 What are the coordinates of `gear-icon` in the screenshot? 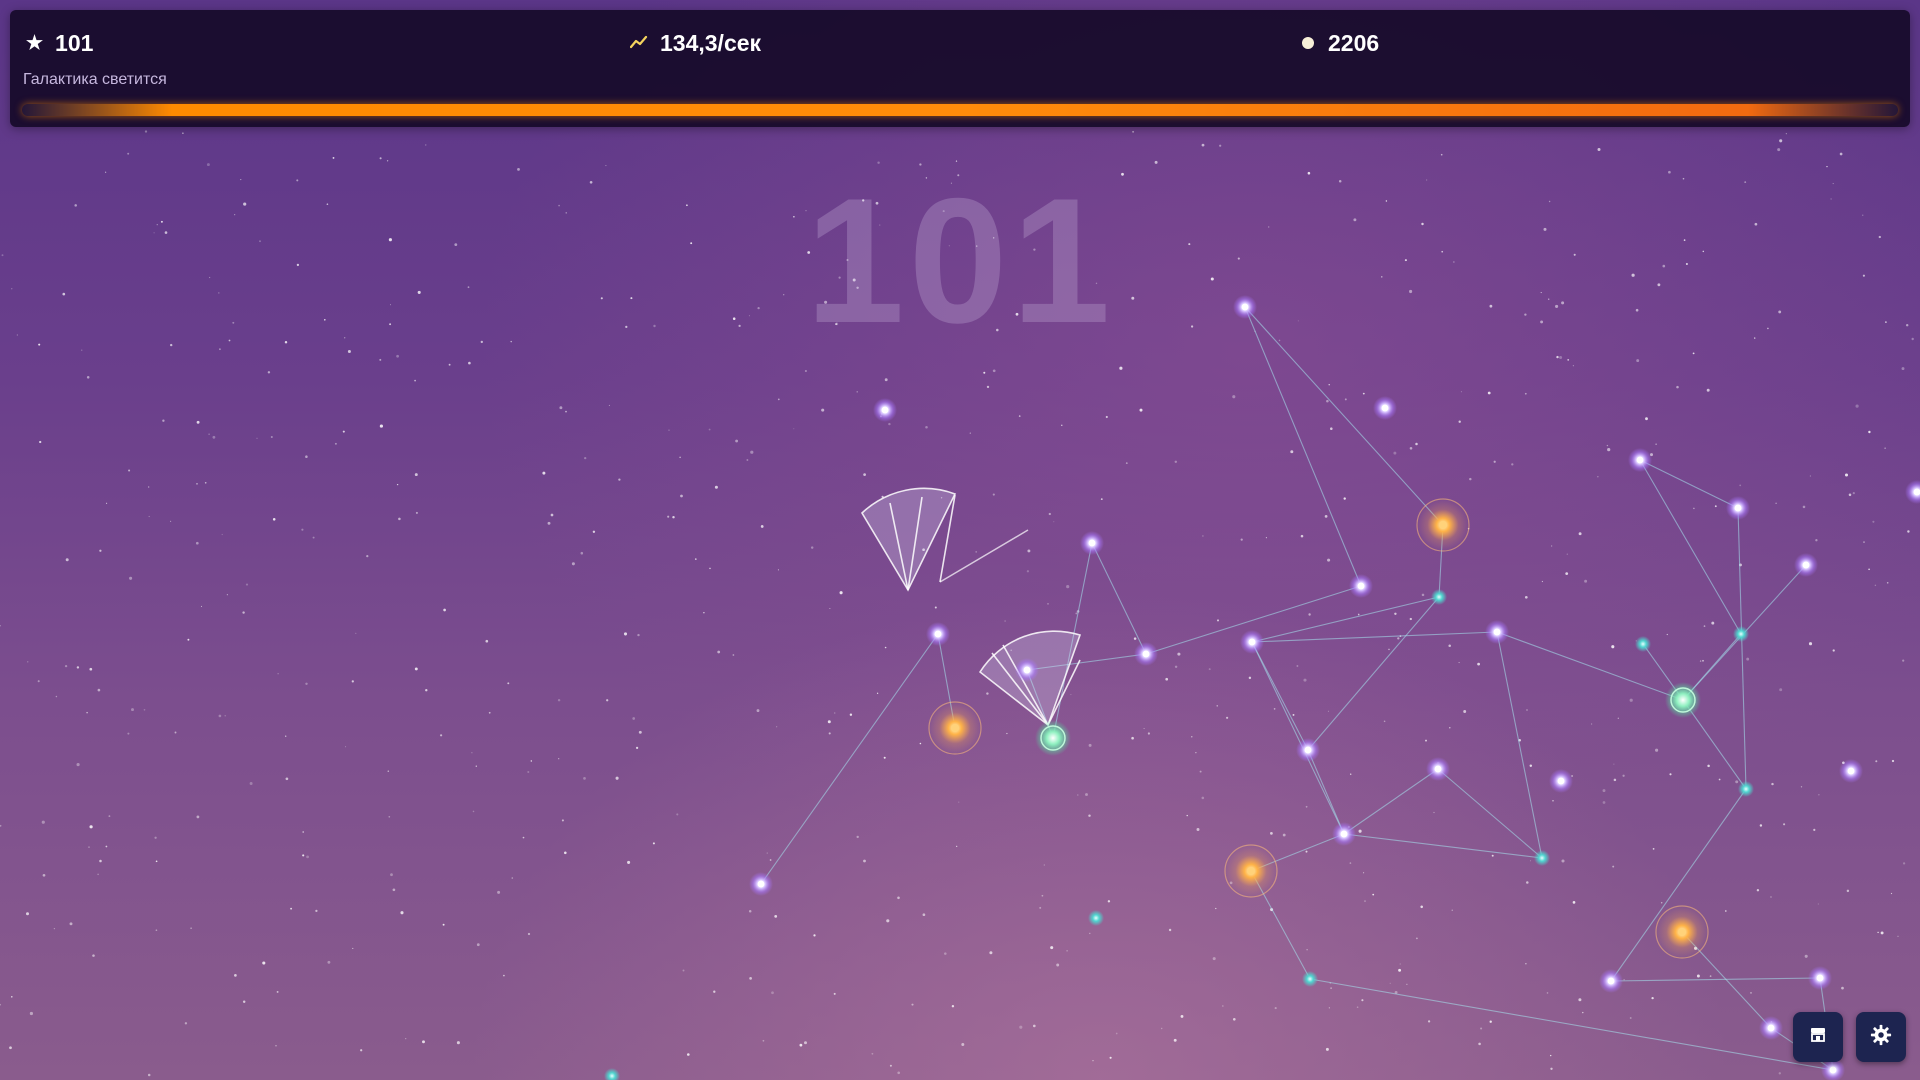 It's located at (1881, 1037).